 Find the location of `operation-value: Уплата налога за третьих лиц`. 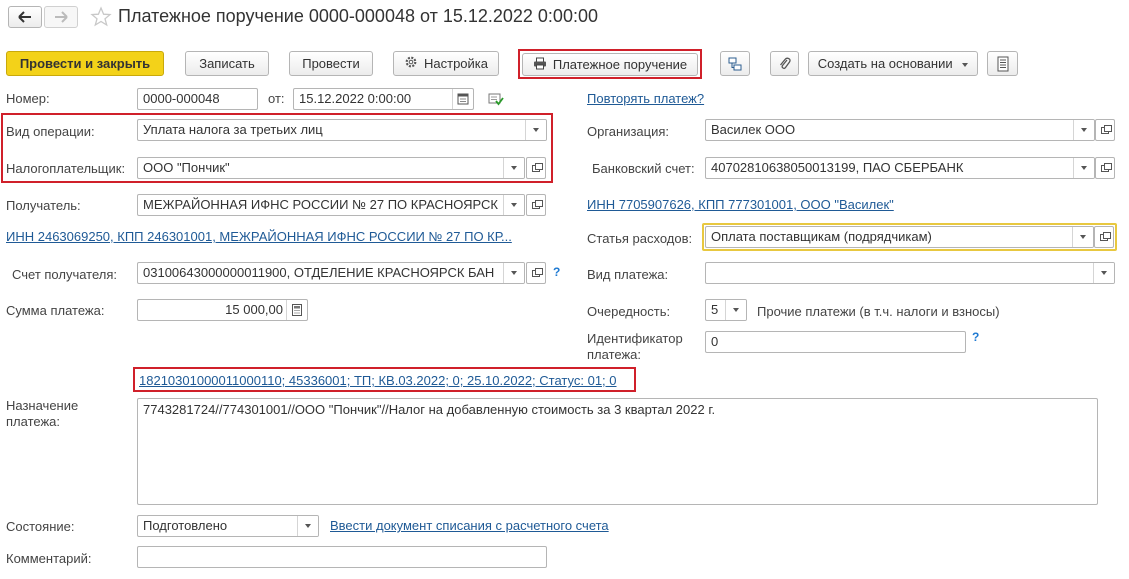

operation-value: Уплата налога за третьих лиц is located at coordinates (233, 129).